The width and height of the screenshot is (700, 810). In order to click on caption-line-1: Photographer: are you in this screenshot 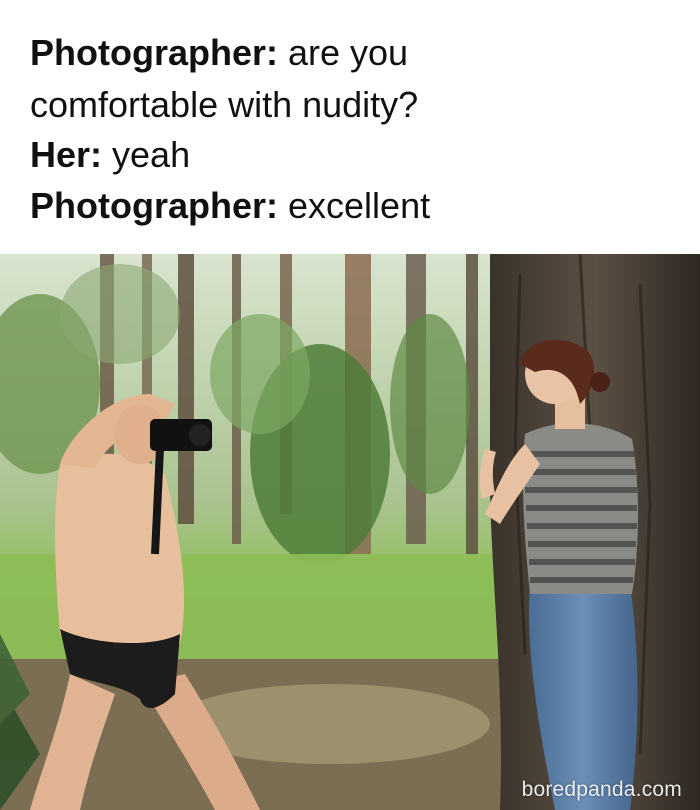, I will do `click(219, 53)`.